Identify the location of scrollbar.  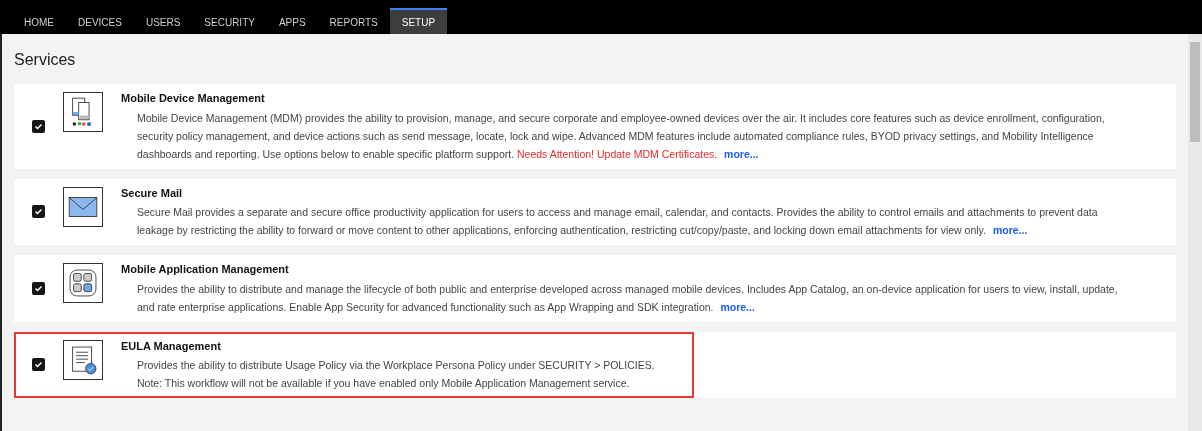
(1195, 232).